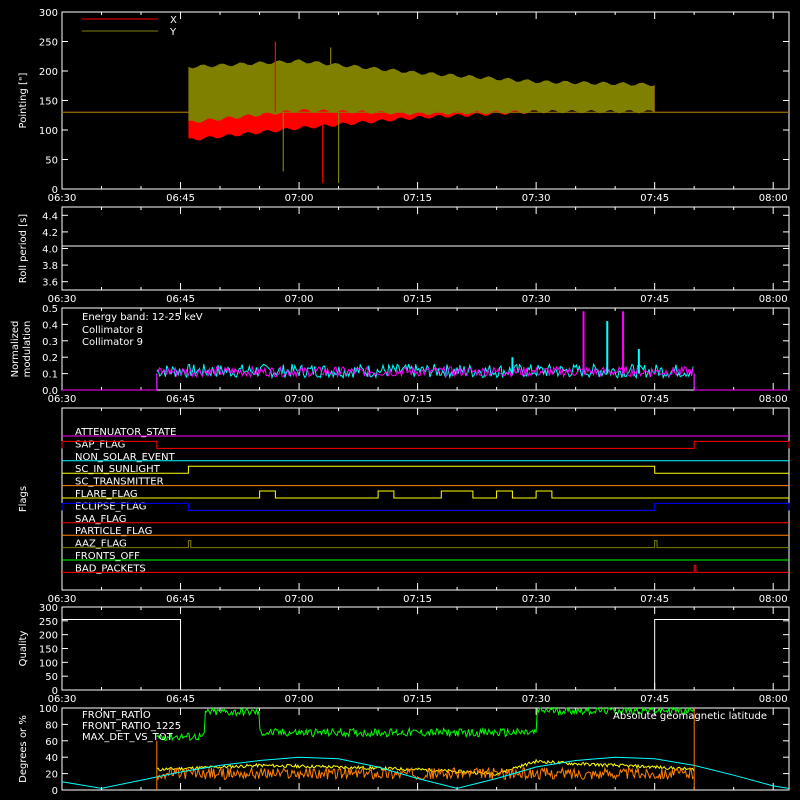  Describe the element at coordinates (23, 499) in the screenshot. I see `y-axis-label: Flags` at that location.